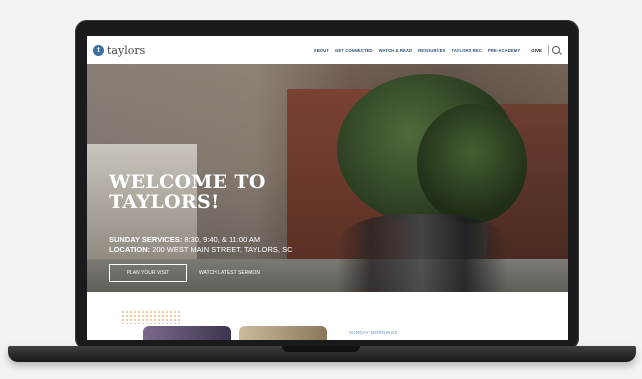 This screenshot has height=379, width=642. Describe the element at coordinates (222, 249) in the screenshot. I see `location-value: 200 WEST MAIN STREET, TAYLORS, SC` at that location.